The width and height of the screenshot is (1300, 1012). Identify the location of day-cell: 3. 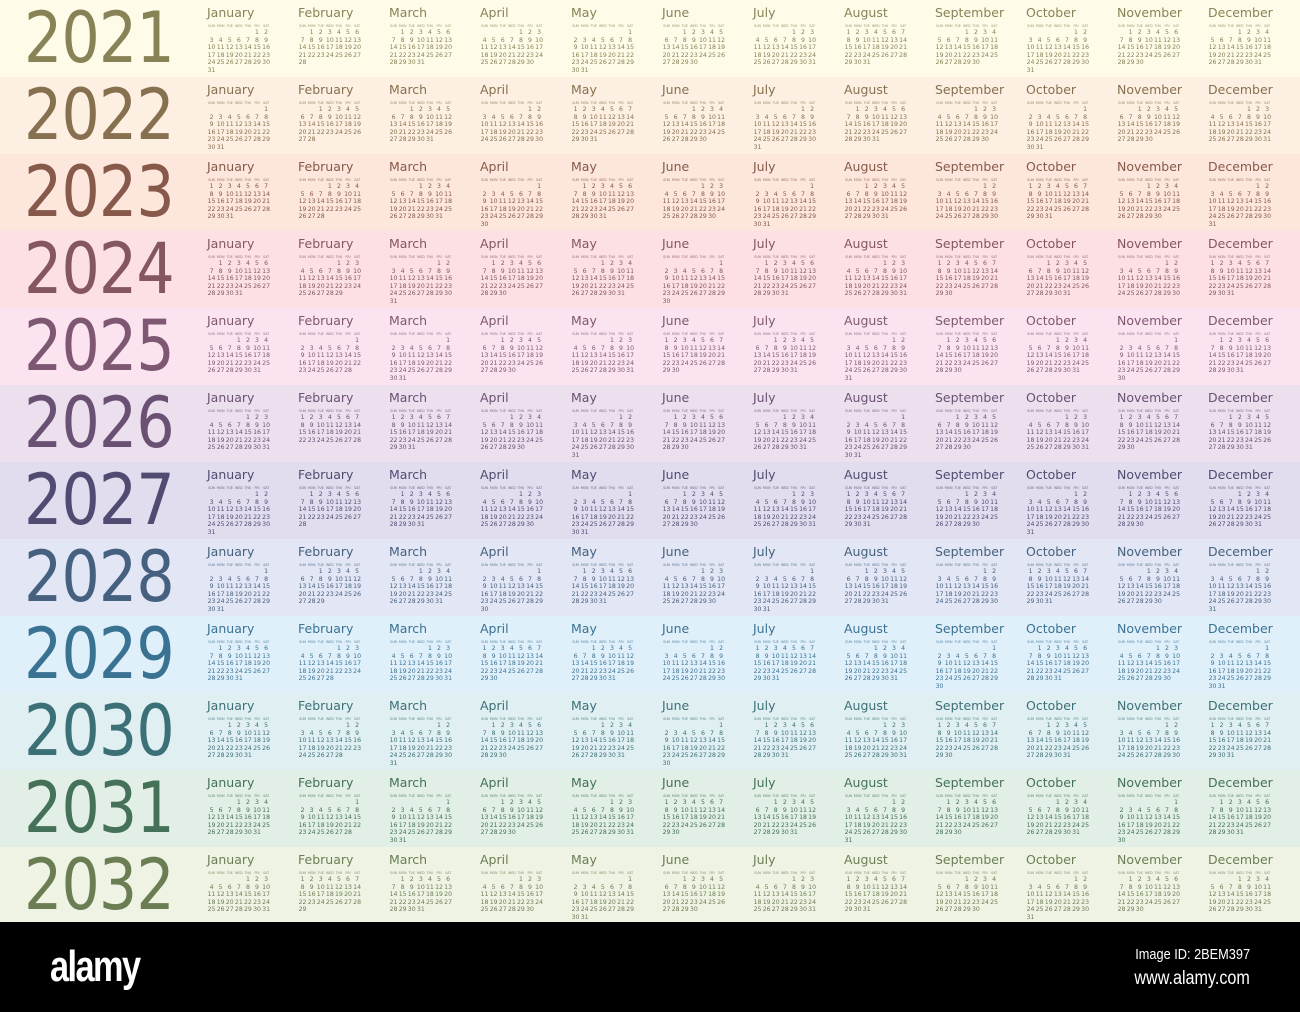
(675, 733).